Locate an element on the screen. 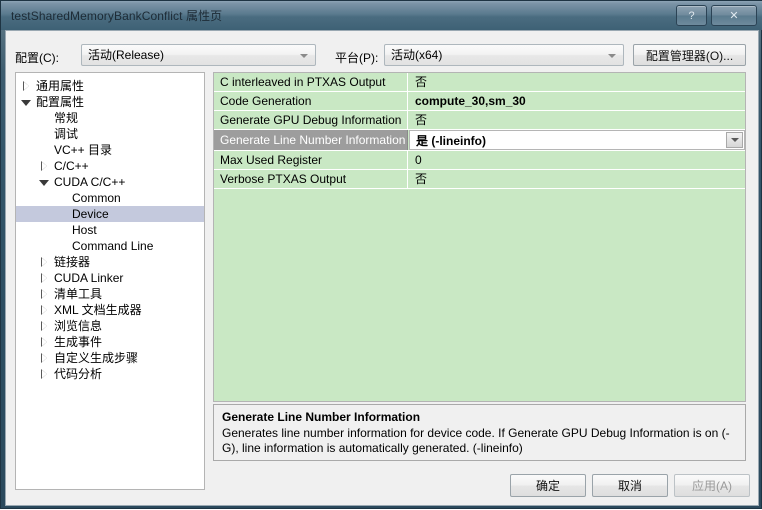  tree-item-: 常规 is located at coordinates (110, 118).